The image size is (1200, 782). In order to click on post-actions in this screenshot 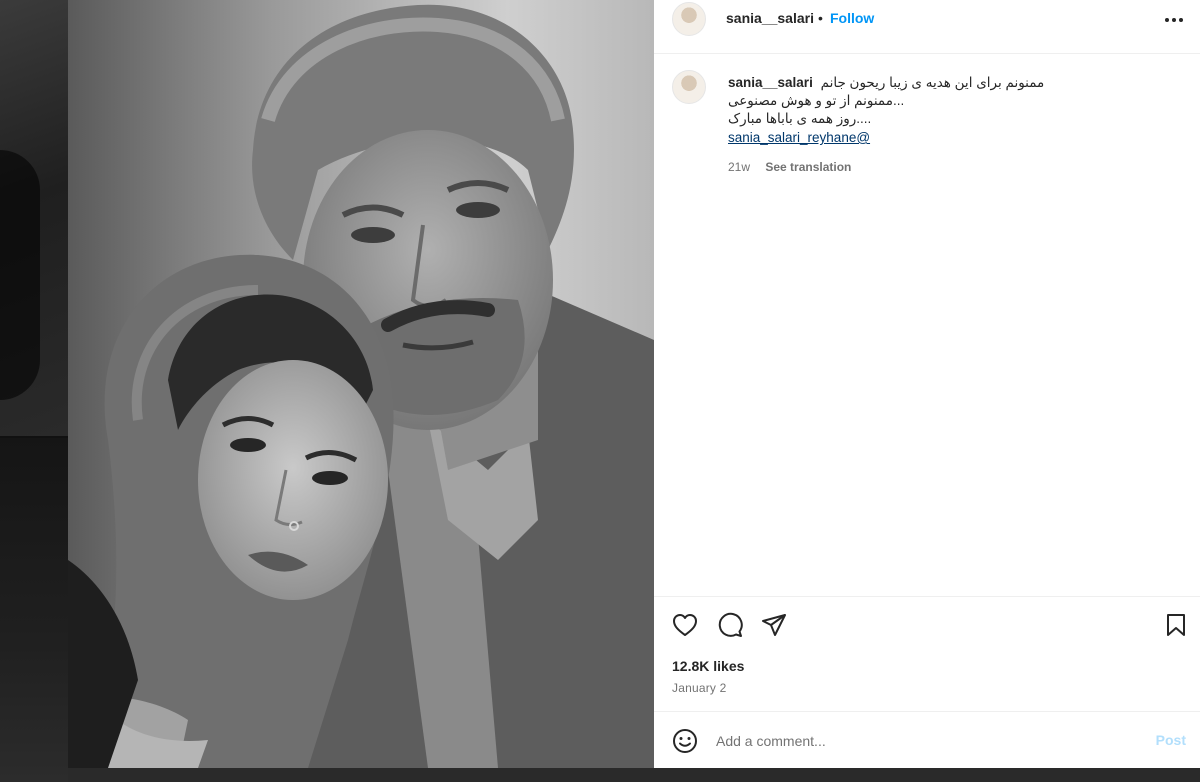, I will do `click(927, 625)`.